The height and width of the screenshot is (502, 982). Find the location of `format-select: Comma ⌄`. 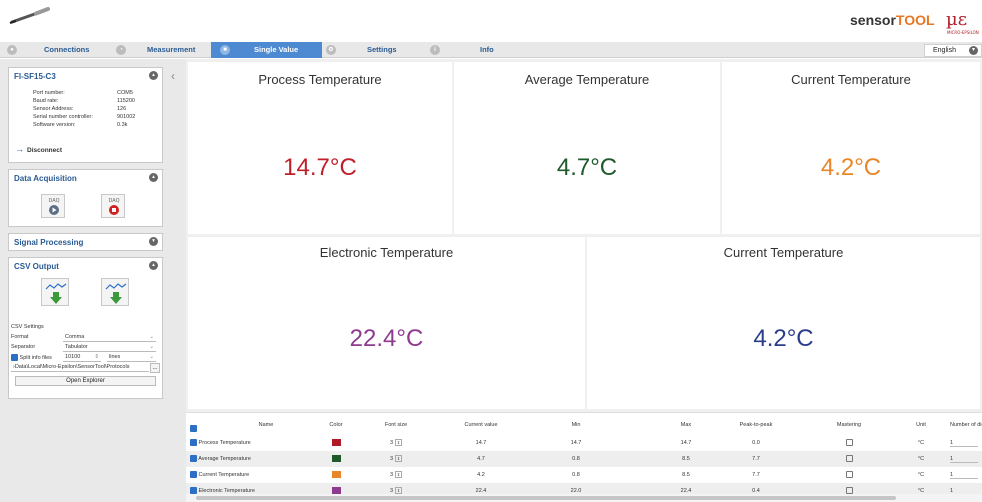

format-select: Comma ⌄ is located at coordinates (109, 338).